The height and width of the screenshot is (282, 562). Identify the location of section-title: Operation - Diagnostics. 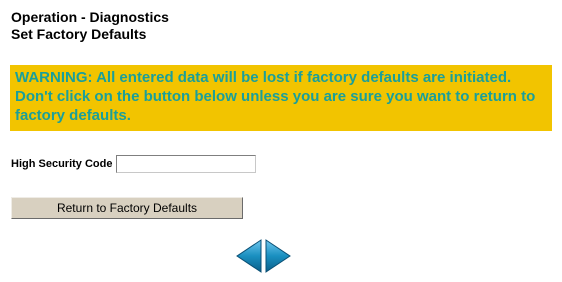
(90, 17).